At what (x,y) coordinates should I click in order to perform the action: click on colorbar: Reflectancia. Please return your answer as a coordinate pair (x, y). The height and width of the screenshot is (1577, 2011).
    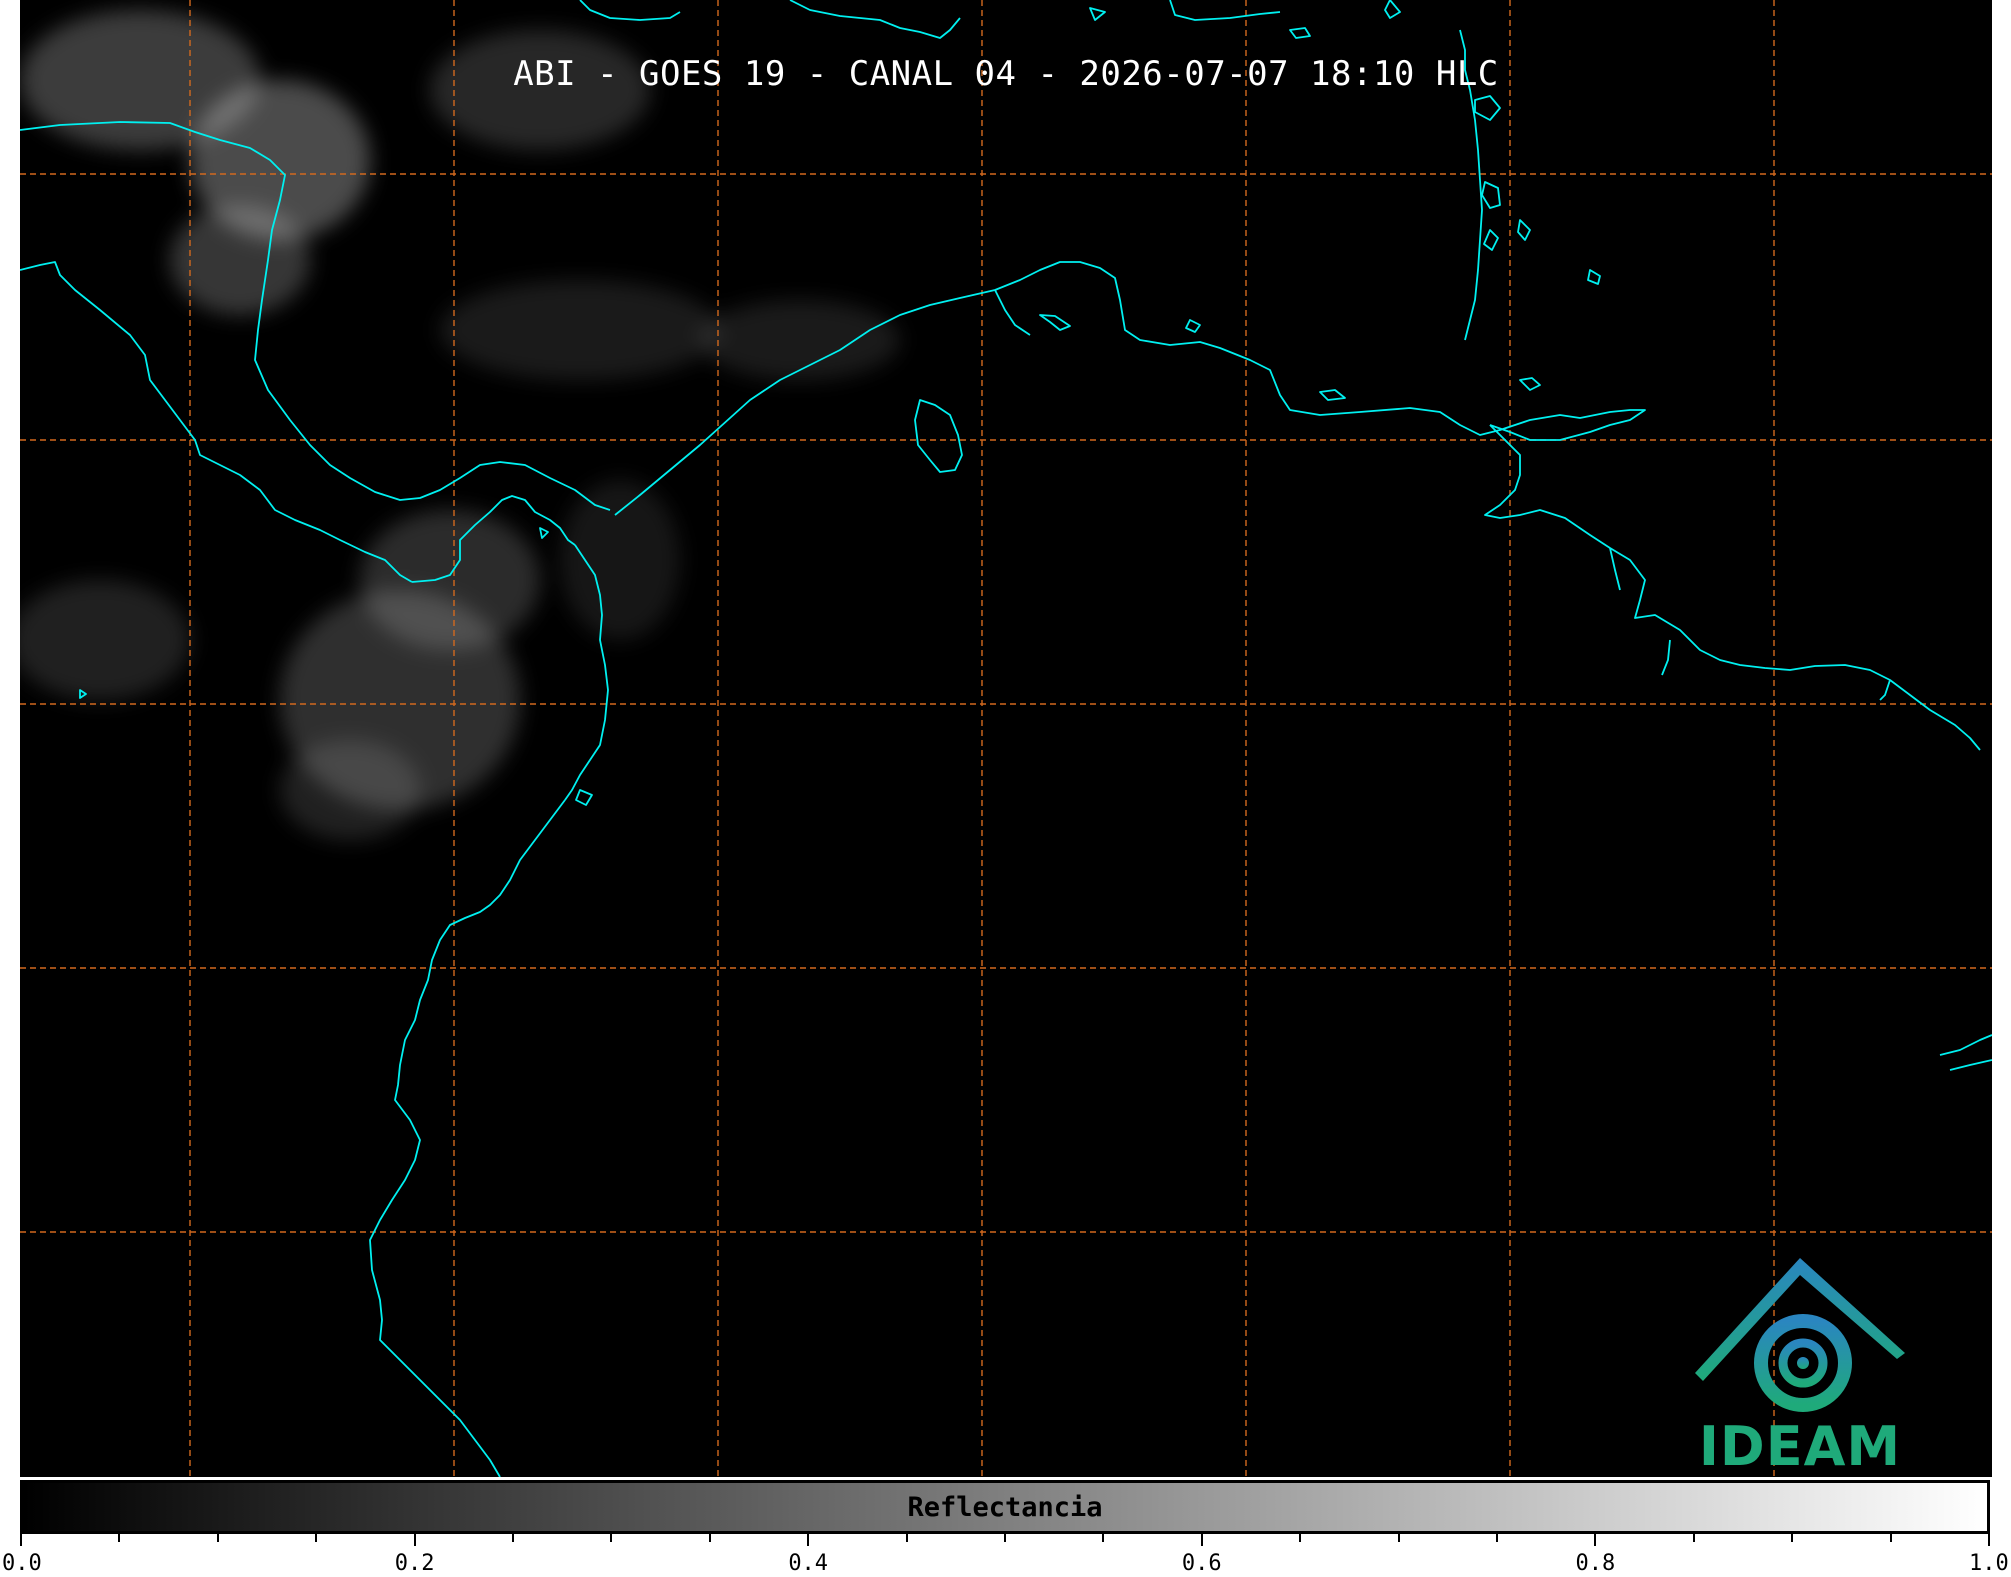
    Looking at the image, I should click on (1005, 1507).